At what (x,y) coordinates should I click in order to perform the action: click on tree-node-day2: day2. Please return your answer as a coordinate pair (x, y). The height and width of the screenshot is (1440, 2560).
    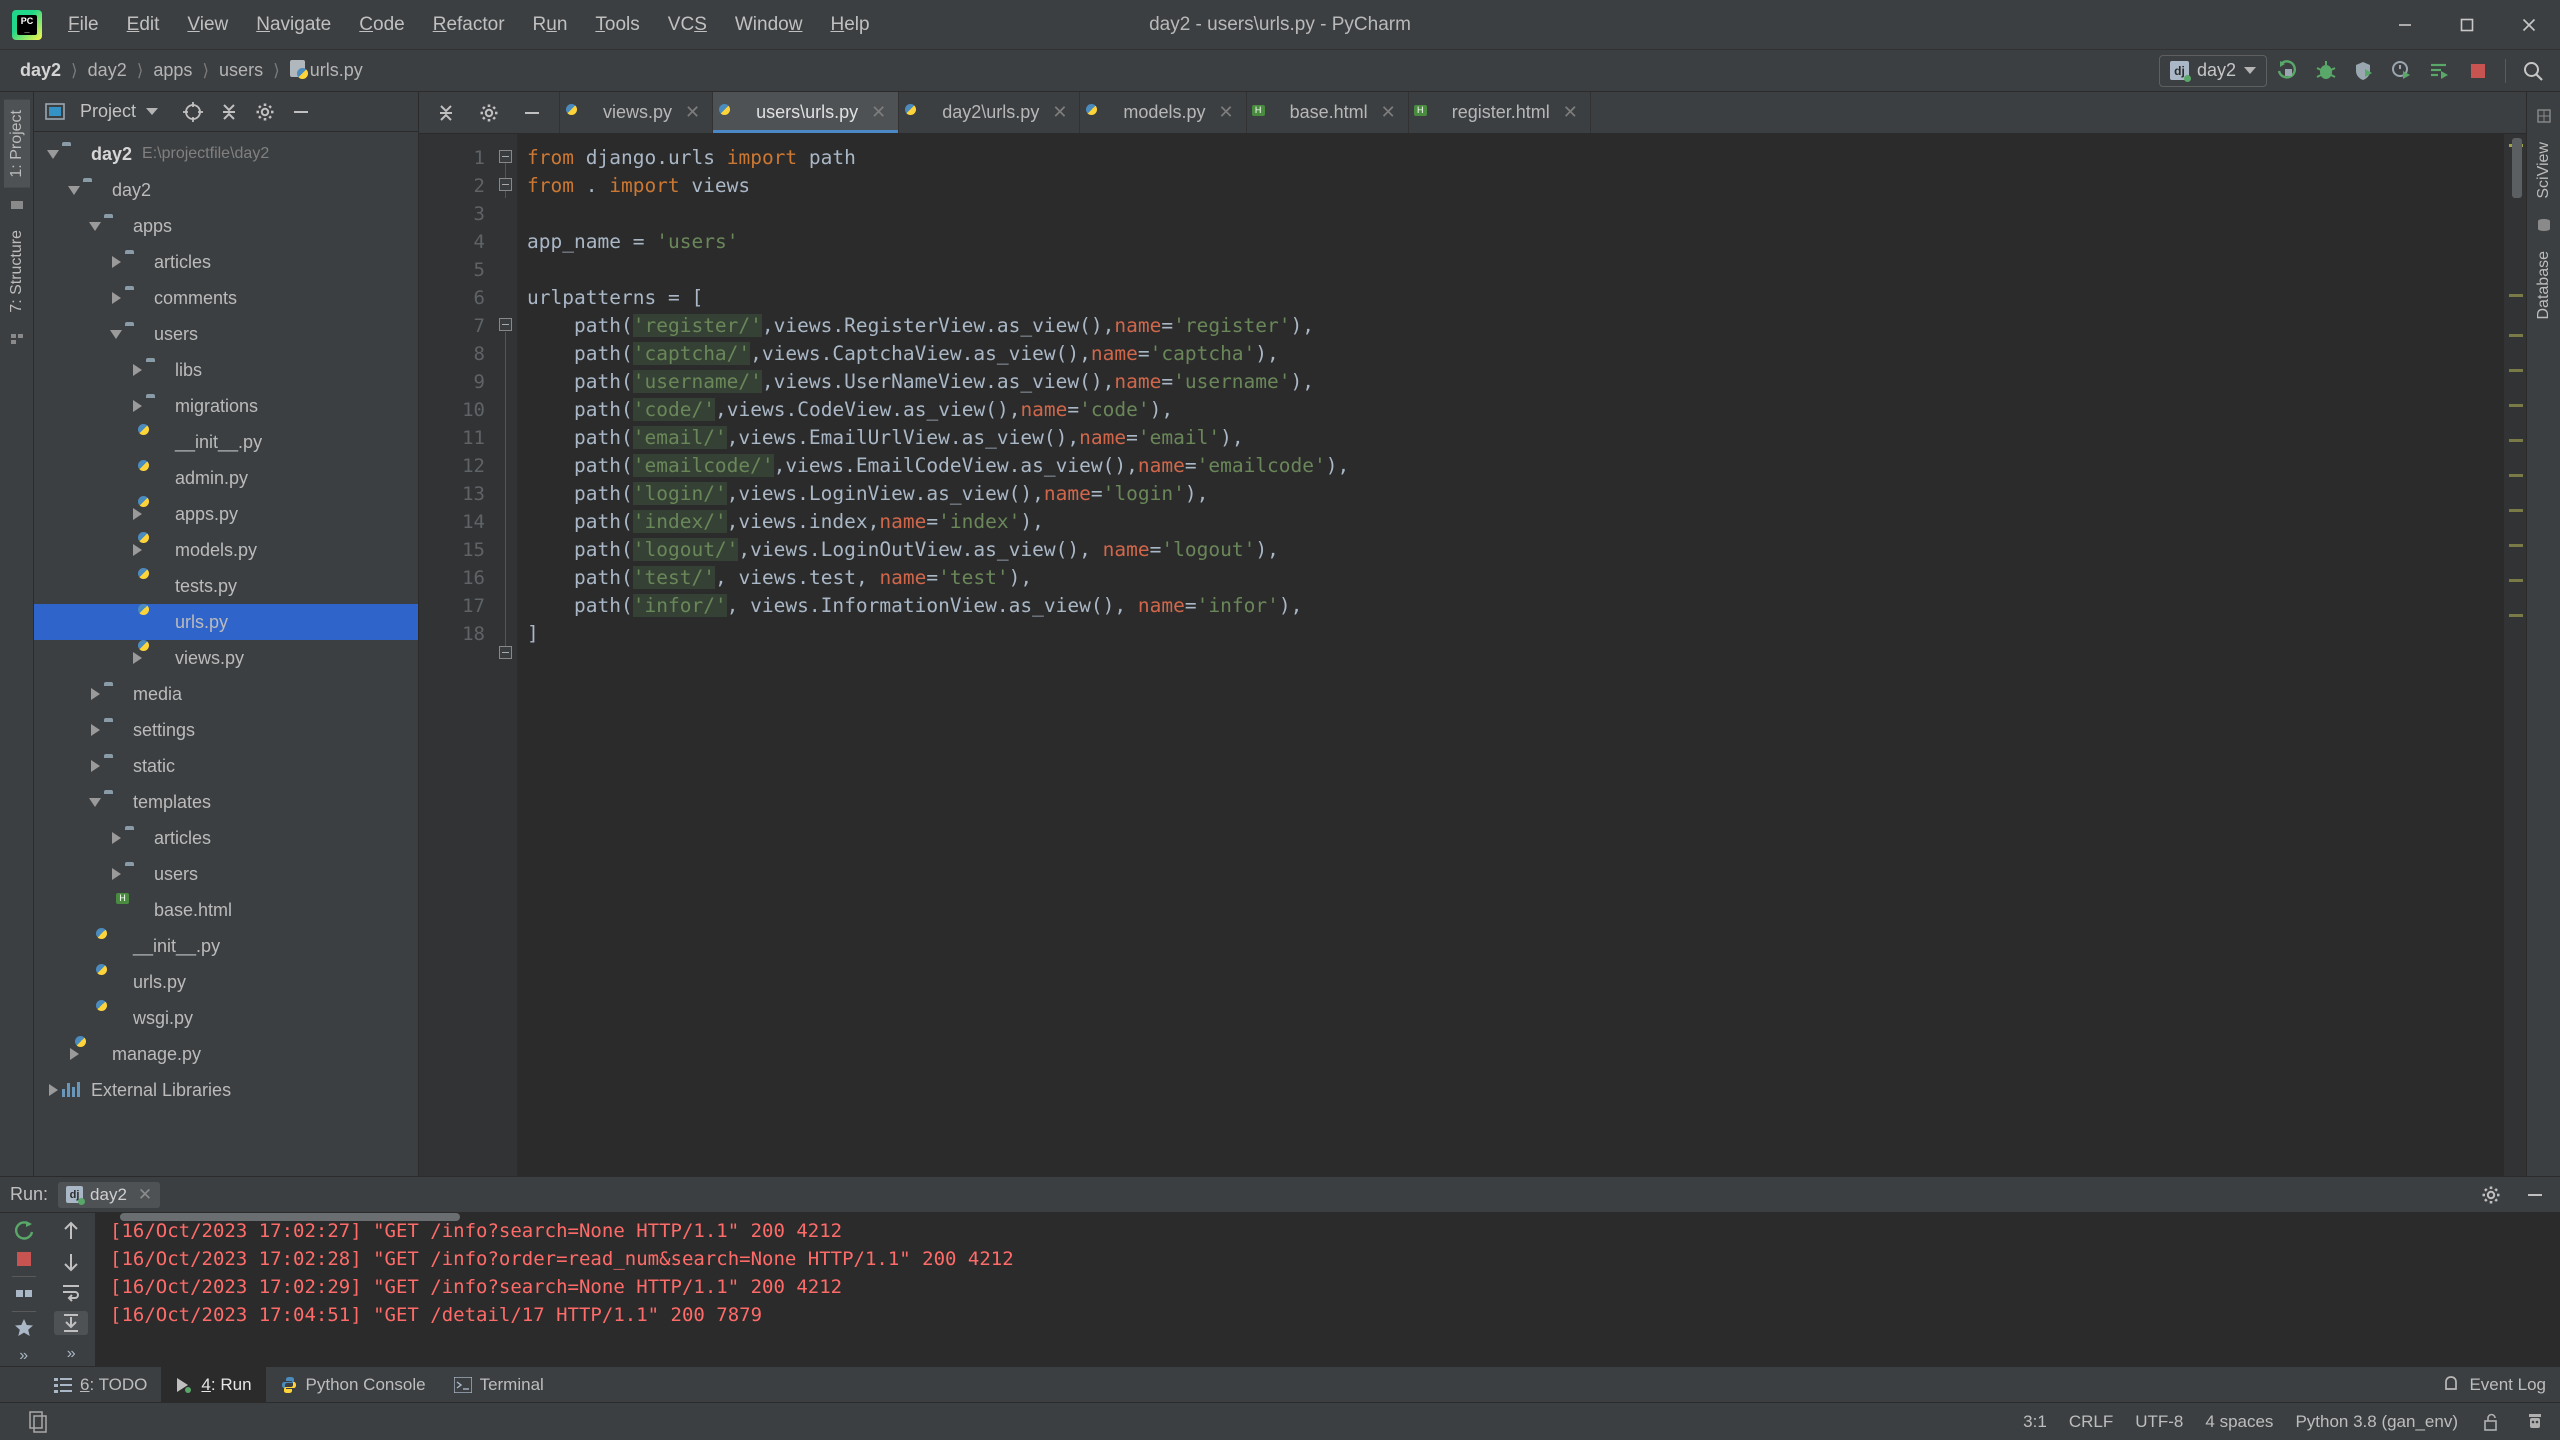
    Looking at the image, I should click on (226, 190).